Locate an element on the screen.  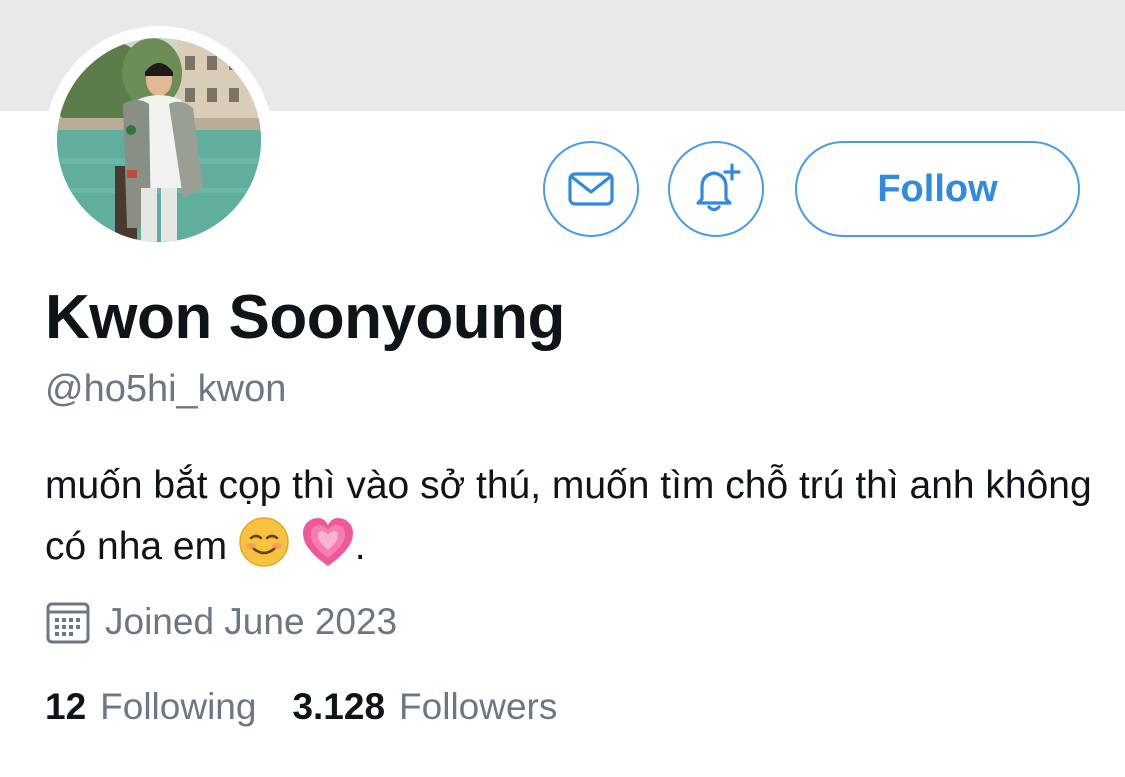
smiling-face-emoji is located at coordinates (264, 551).